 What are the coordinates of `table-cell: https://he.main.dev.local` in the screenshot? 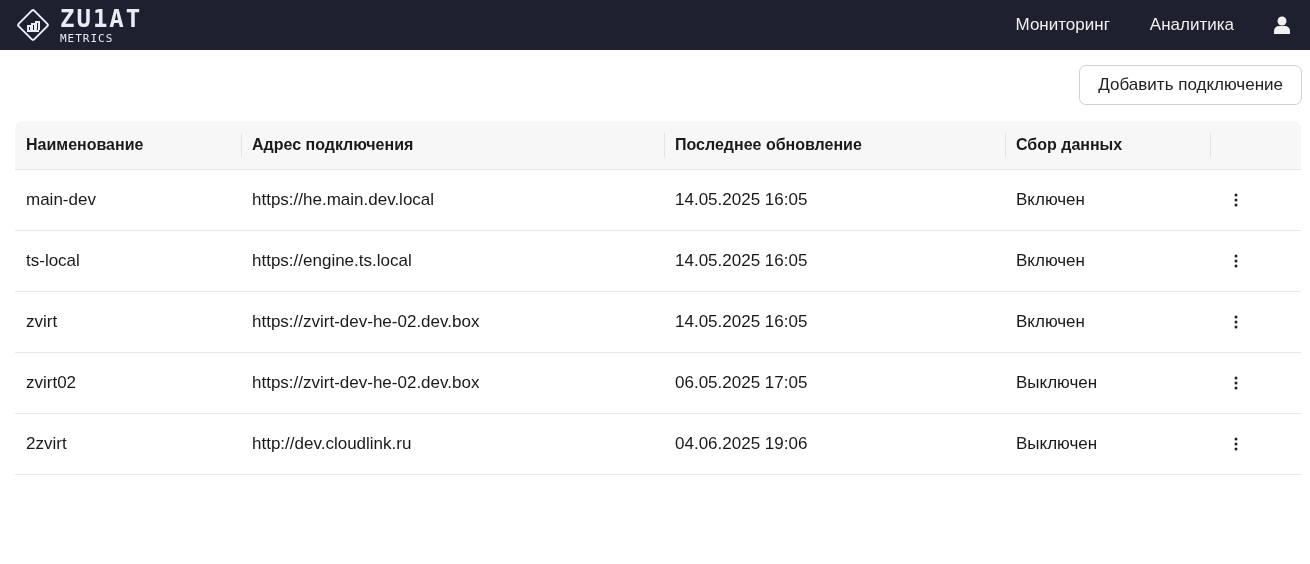 It's located at (452, 200).